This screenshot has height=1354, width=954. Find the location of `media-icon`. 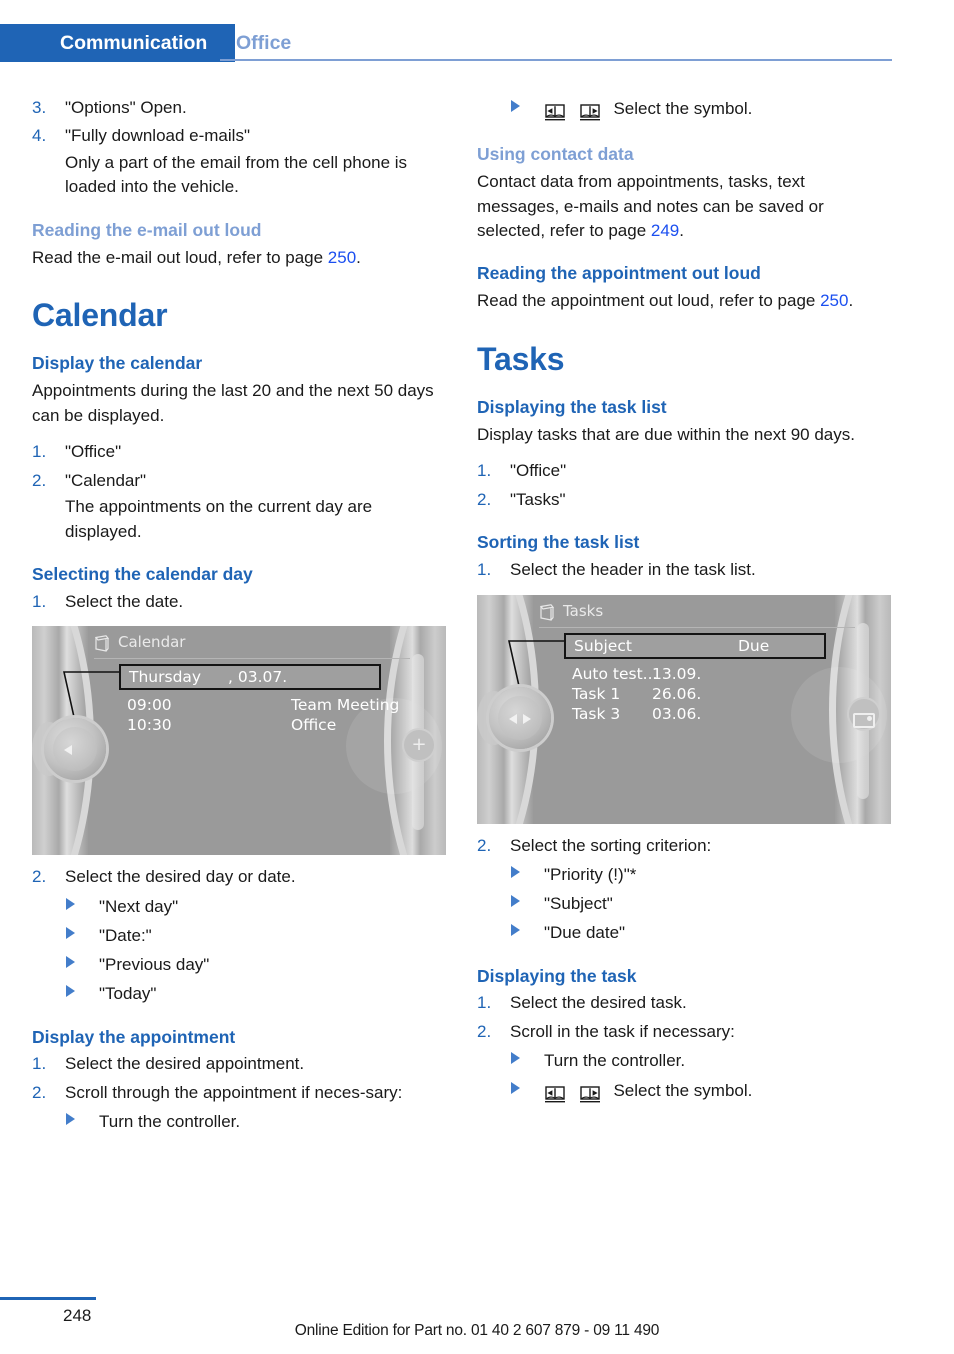

media-icon is located at coordinates (864, 713).